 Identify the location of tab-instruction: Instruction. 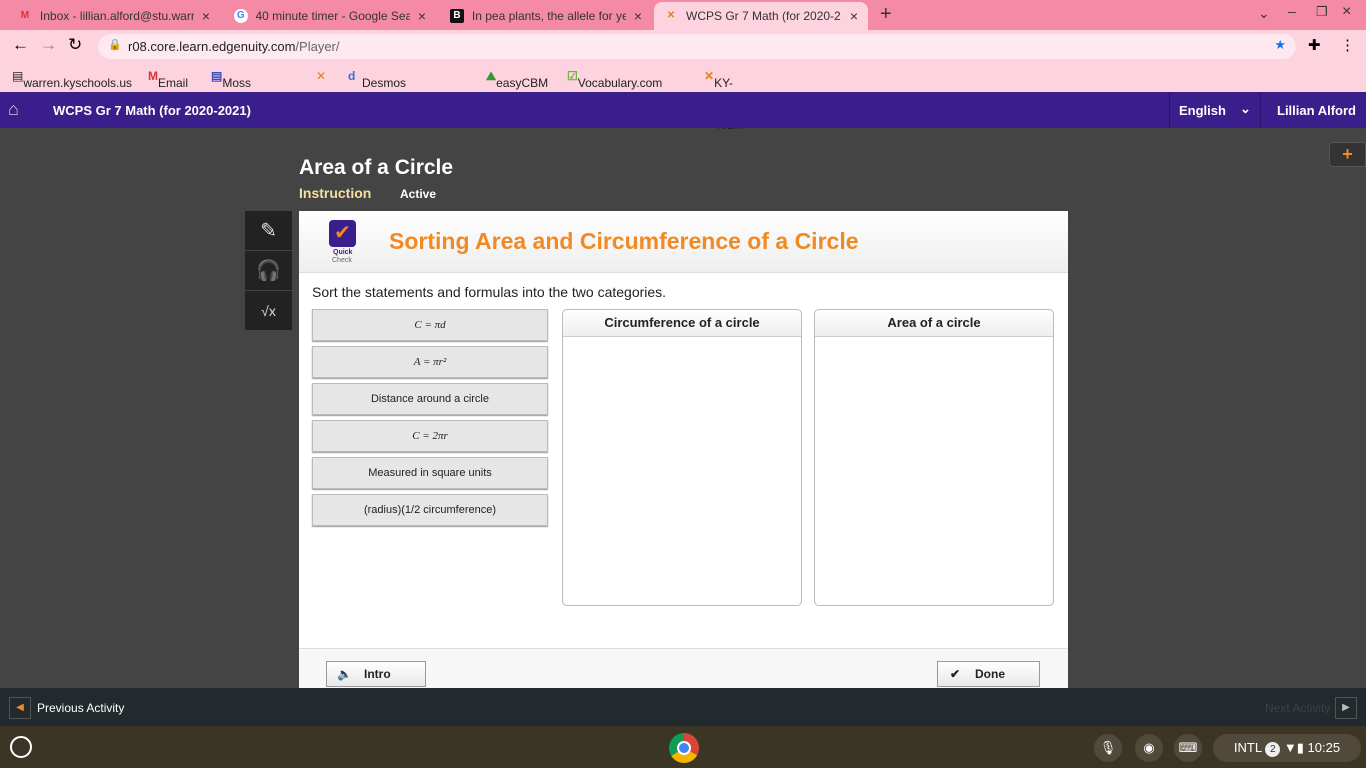
(335, 193).